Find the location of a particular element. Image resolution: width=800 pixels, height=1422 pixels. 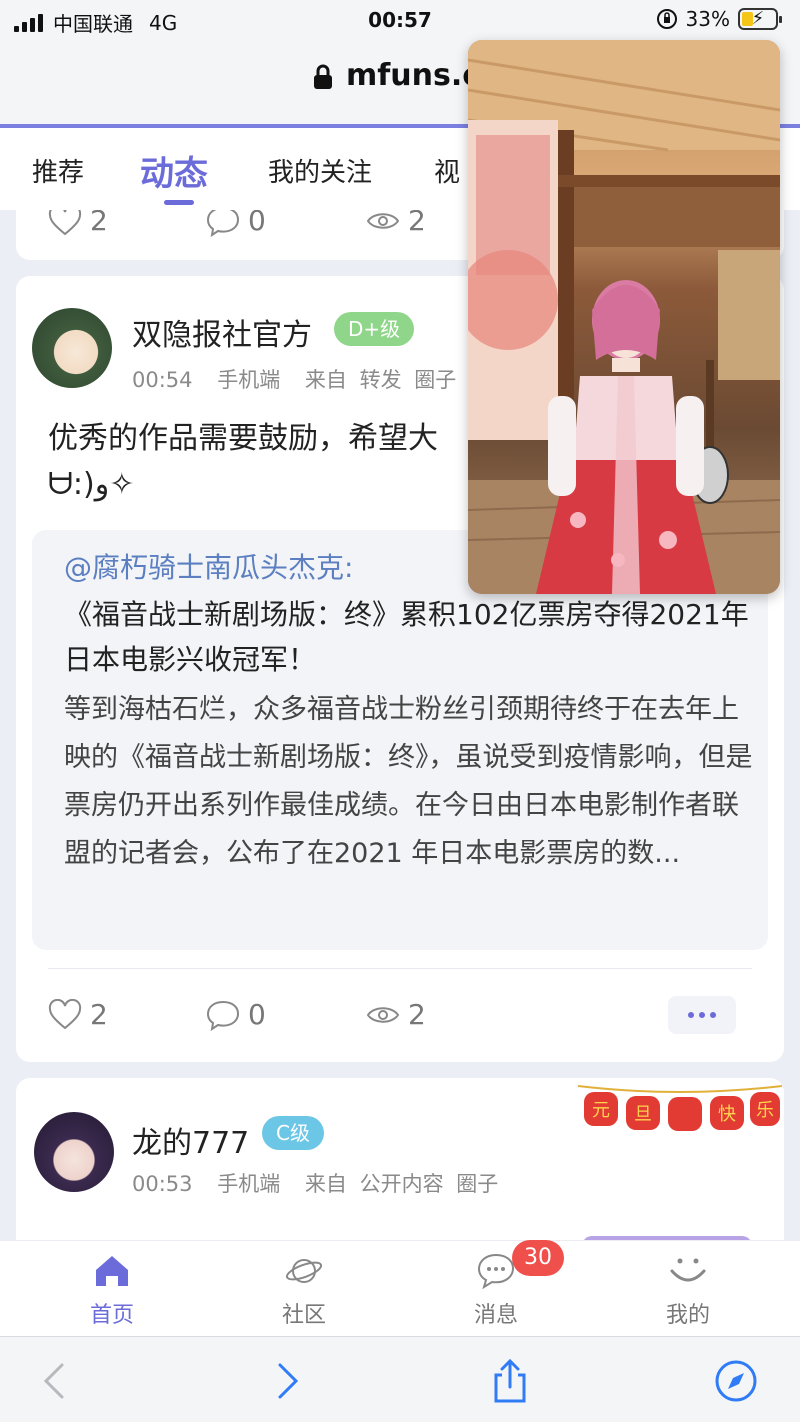

tab-video: 视 is located at coordinates (447, 170).